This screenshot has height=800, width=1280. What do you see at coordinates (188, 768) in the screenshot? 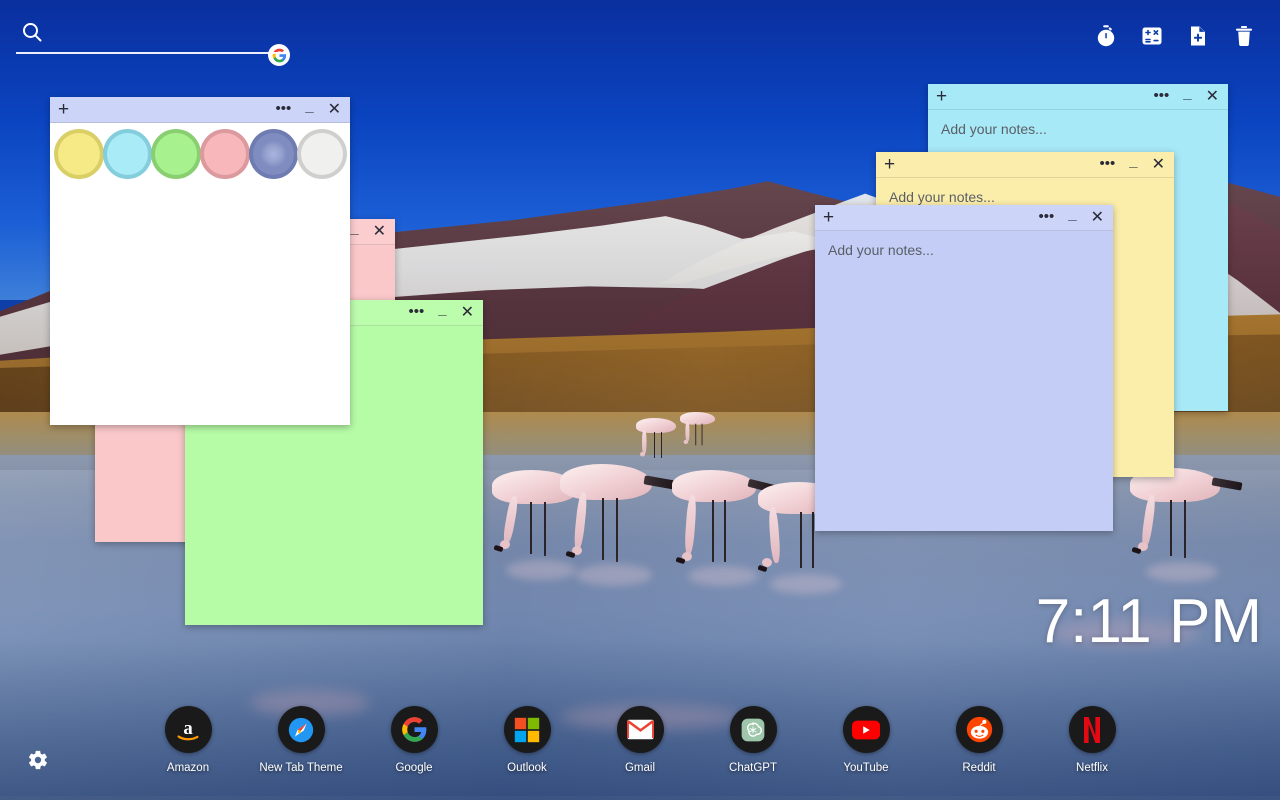
I see `dock-label: Amazon` at bounding box center [188, 768].